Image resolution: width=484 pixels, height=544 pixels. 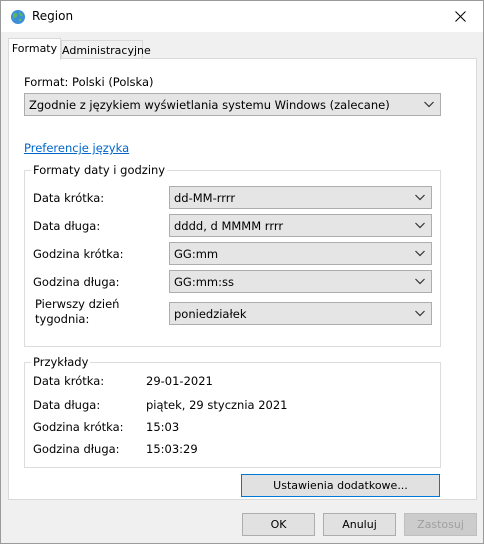 I want to click on short-date-dropdown: dd-MM-rrrr, so click(x=300, y=197).